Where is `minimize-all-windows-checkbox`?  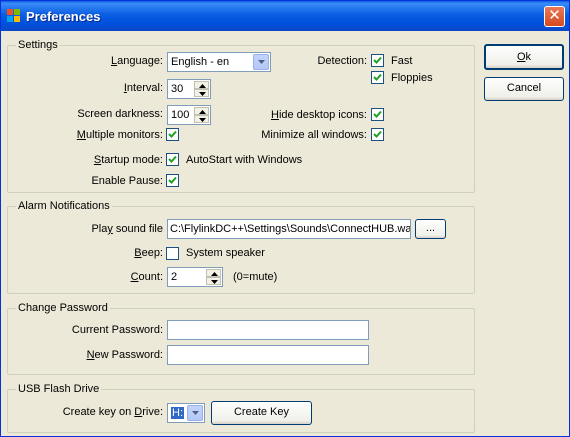
minimize-all-windows-checkbox is located at coordinates (377, 134).